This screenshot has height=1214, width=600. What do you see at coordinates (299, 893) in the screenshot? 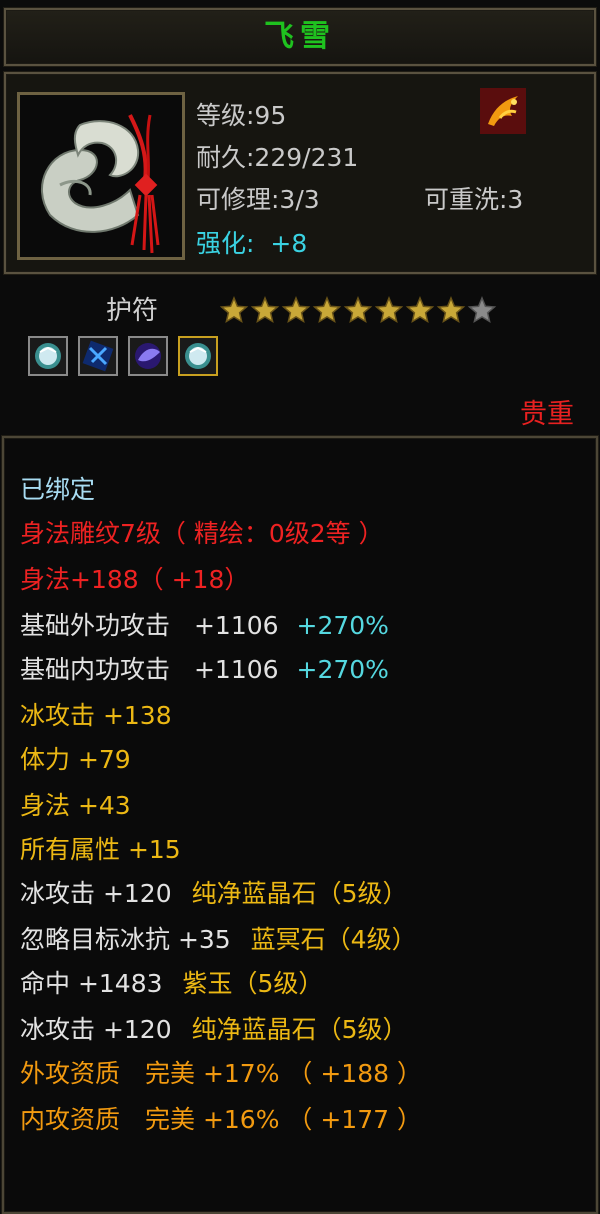
I see `gem1-name: 纯净蓝晶石（5级）` at bounding box center [299, 893].